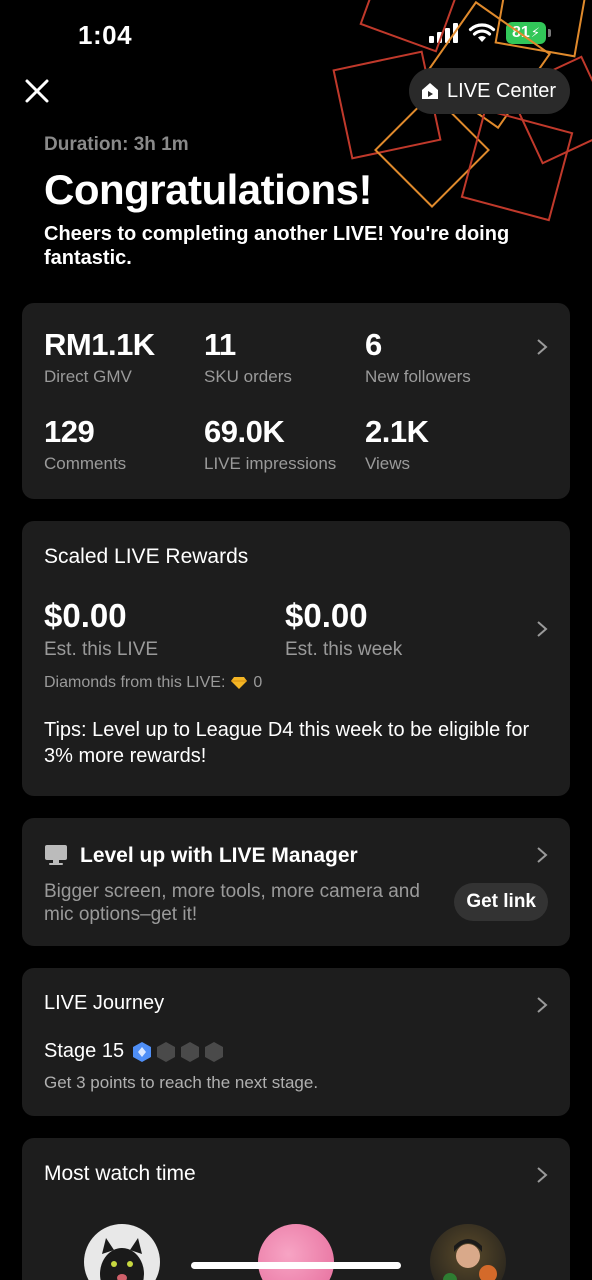 The width and height of the screenshot is (592, 1280). I want to click on stat-label: Direct GMV, so click(88, 376).